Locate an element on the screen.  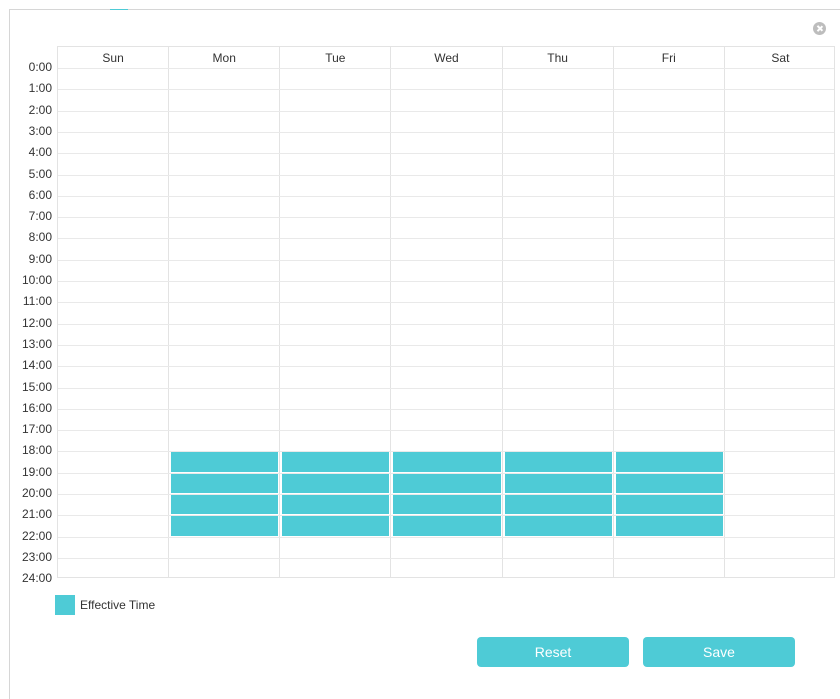
effective-time-swatch is located at coordinates (65, 605).